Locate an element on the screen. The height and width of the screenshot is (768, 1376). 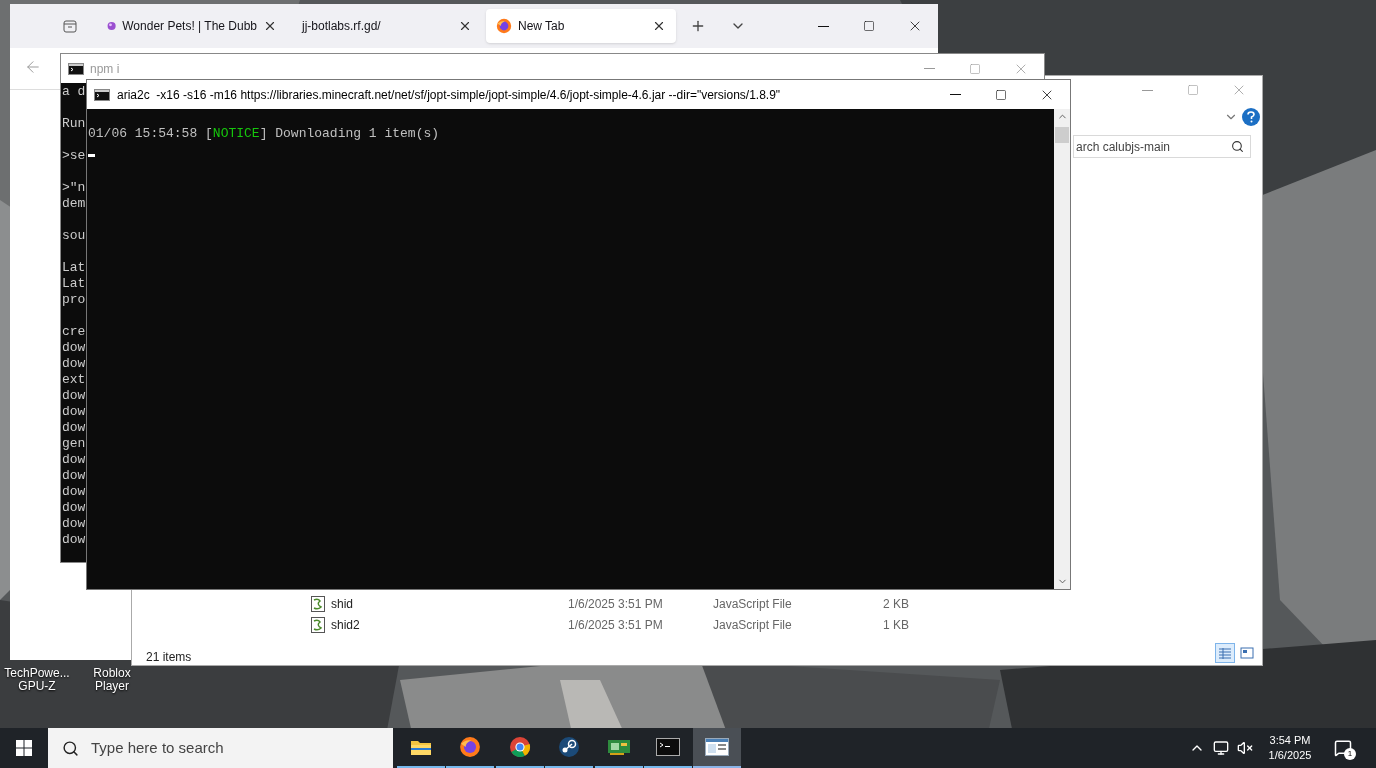
console-line: gen is located at coordinates (74, 444).